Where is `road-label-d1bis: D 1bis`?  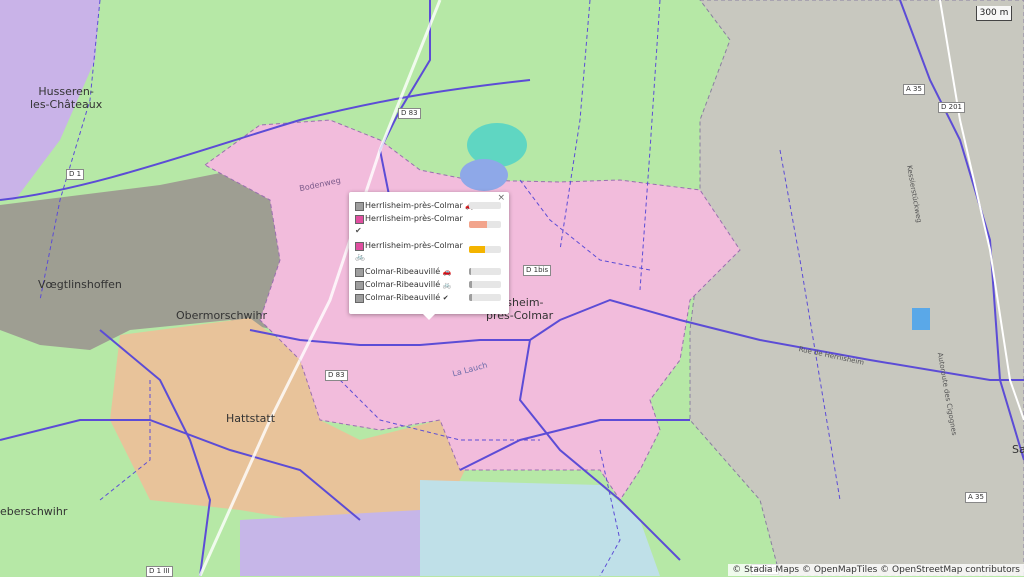 road-label-d1bis: D 1bis is located at coordinates (537, 270).